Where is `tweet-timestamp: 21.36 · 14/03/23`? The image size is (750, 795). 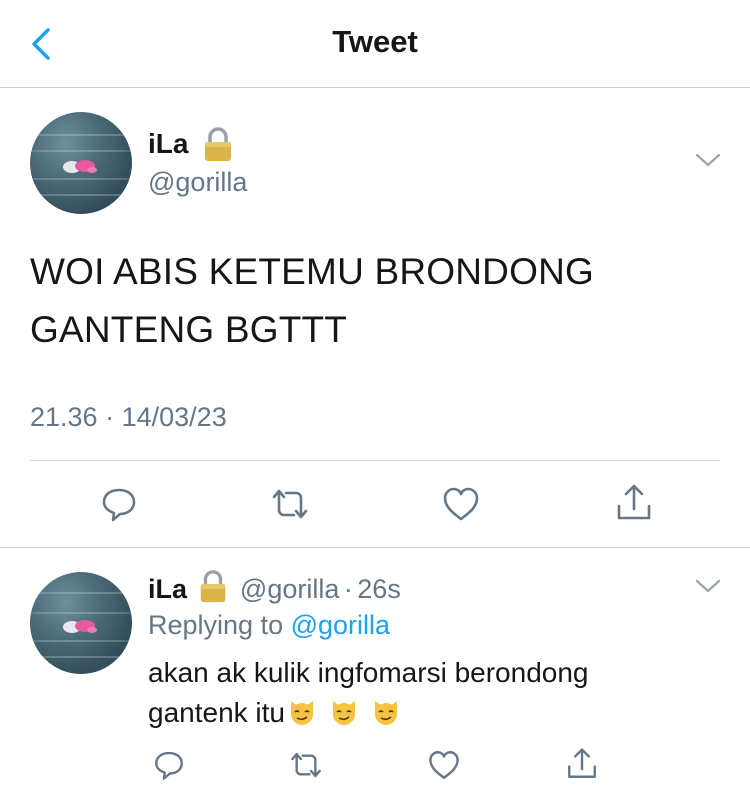 tweet-timestamp: 21.36 · 14/03/23 is located at coordinates (128, 417).